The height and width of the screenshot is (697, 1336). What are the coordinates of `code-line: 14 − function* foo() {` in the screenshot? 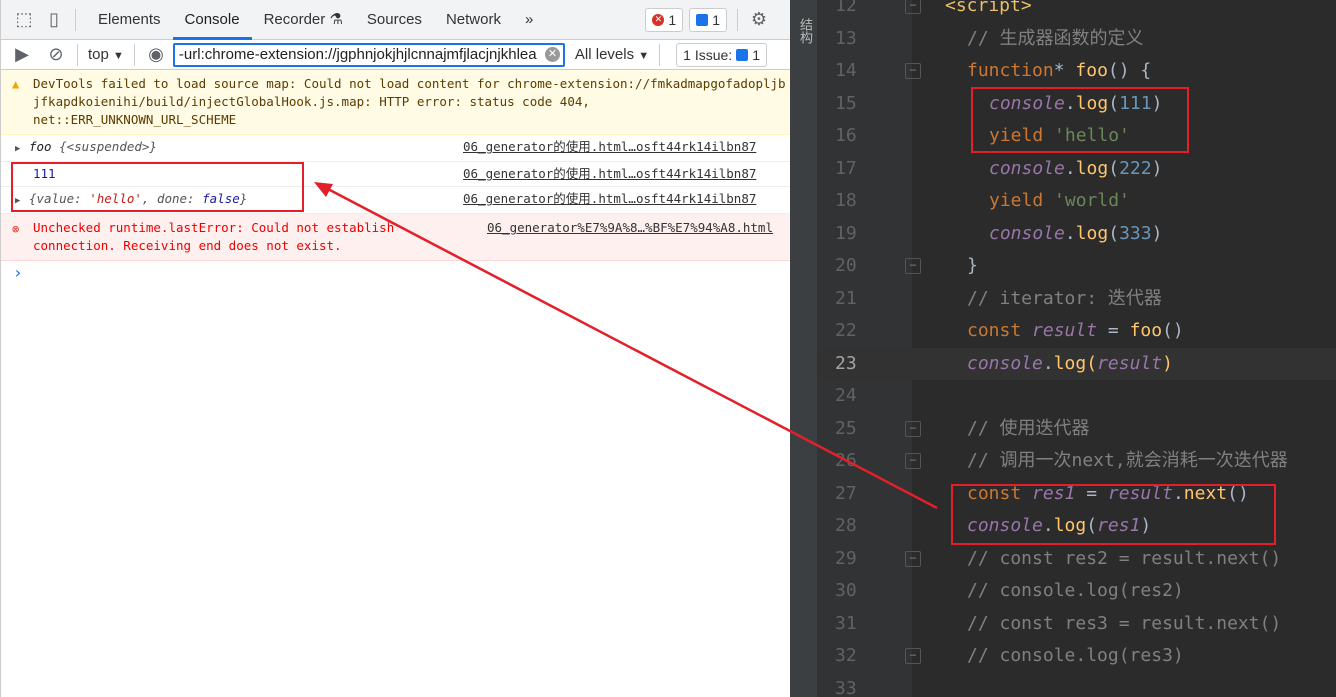 It's located at (1077, 71).